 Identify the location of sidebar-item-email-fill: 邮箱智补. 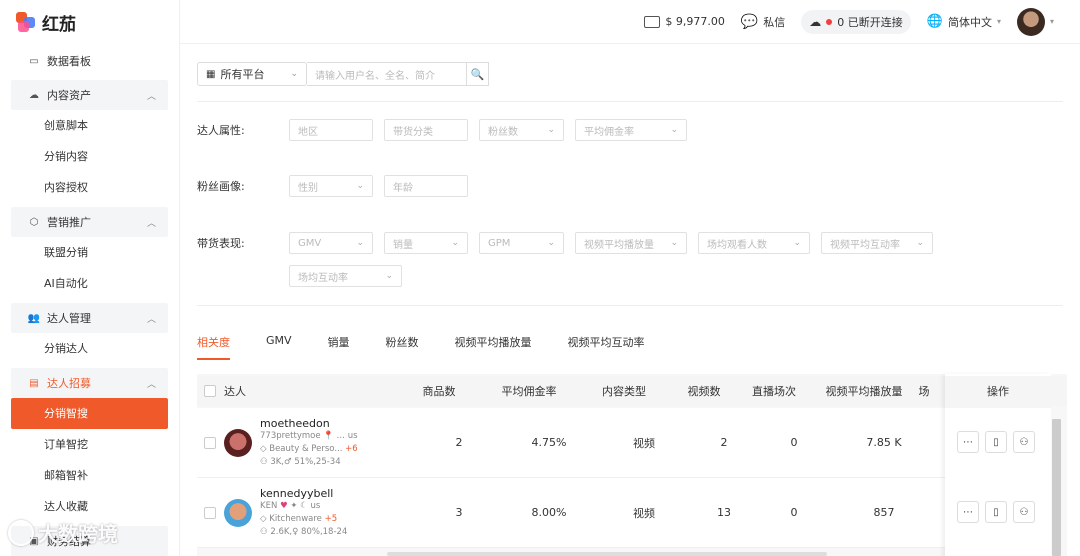
(89, 475).